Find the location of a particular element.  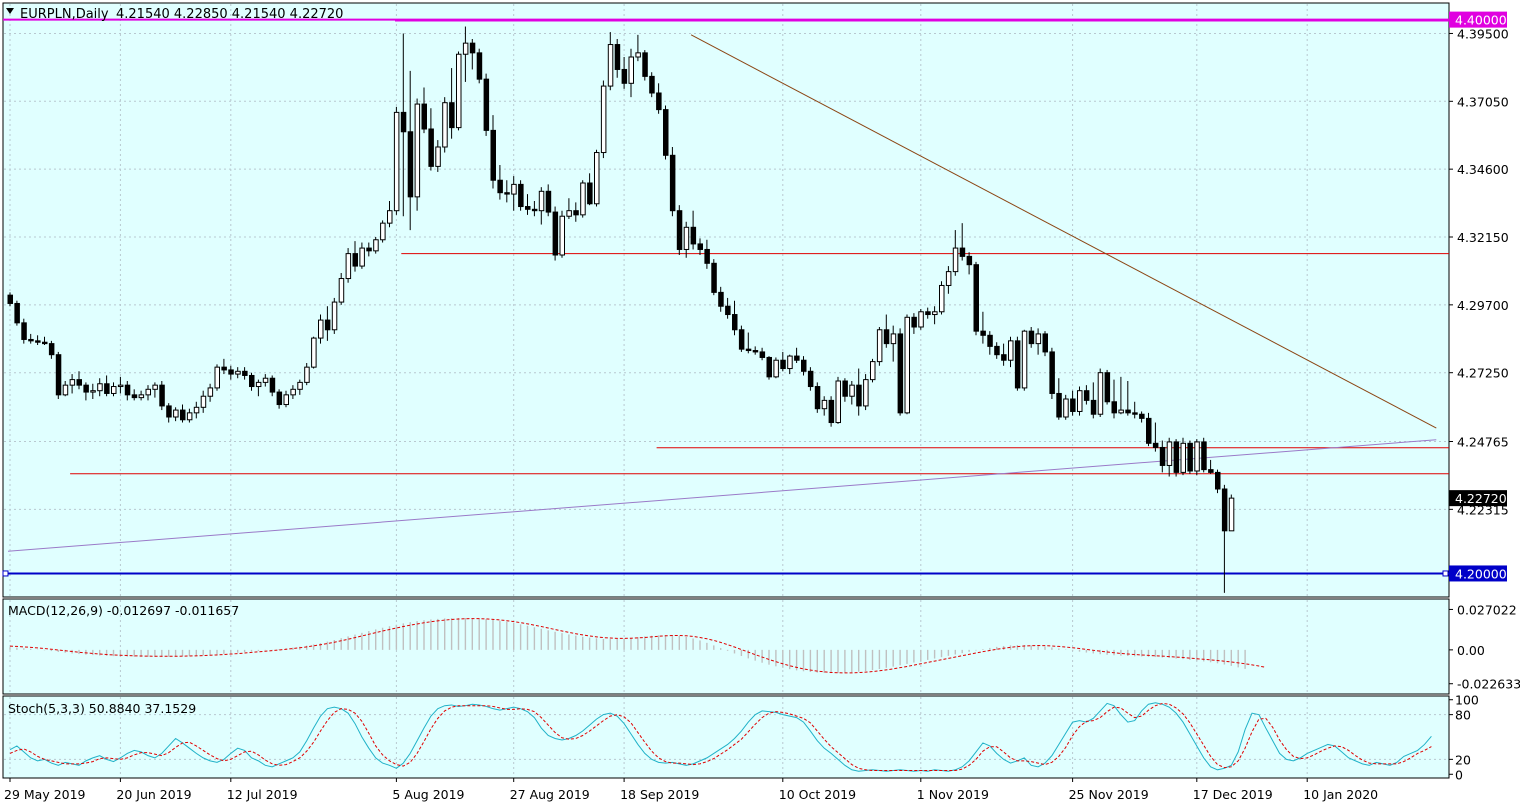

x-tick-label: 27 Aug 2019 is located at coordinates (550, 794).